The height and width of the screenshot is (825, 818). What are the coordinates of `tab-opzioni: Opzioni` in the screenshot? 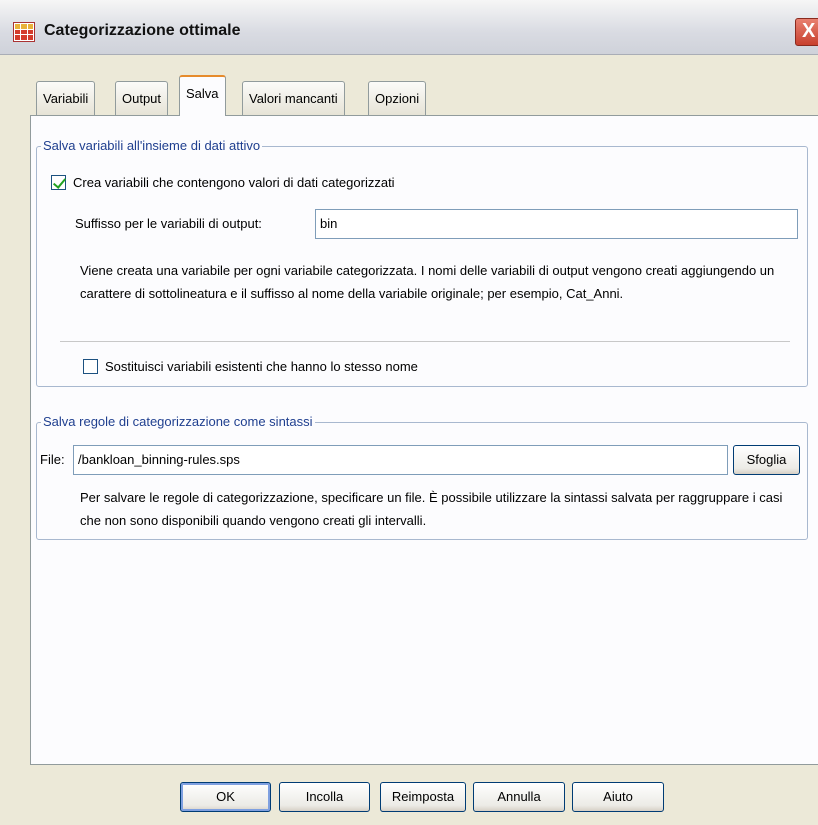 It's located at (397, 98).